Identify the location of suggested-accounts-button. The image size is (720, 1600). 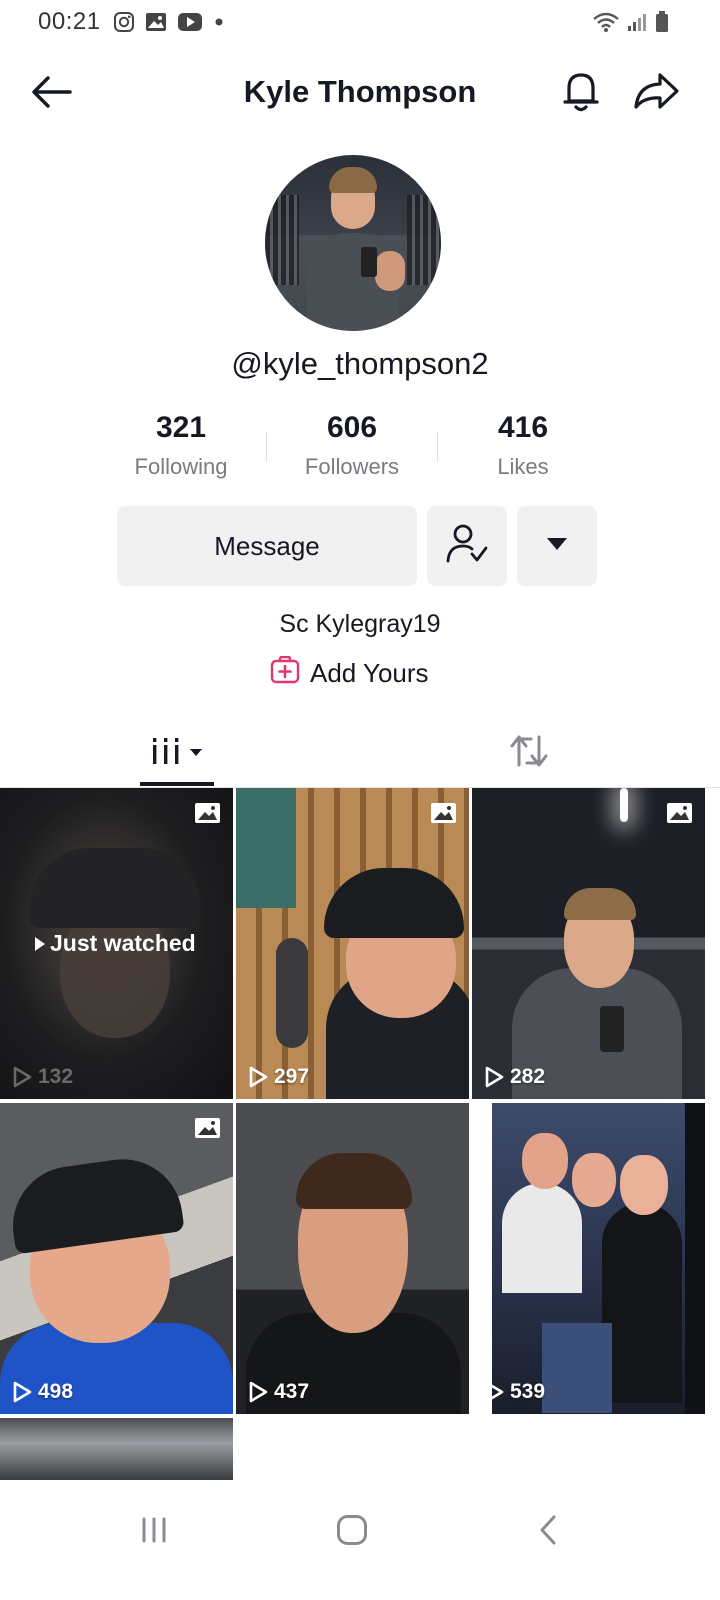
(557, 546).